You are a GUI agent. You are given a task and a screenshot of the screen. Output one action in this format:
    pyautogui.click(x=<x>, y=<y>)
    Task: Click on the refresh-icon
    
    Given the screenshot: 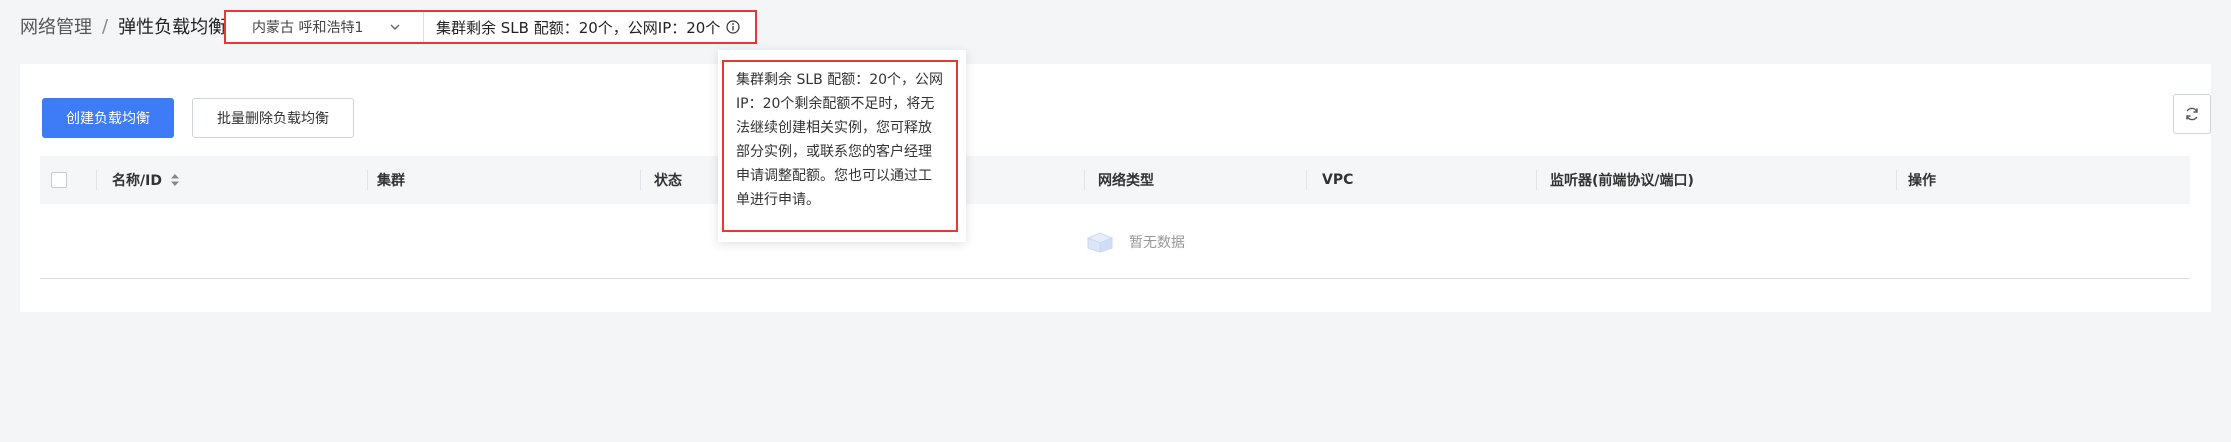 What is the action you would take?
    pyautogui.click(x=2192, y=114)
    